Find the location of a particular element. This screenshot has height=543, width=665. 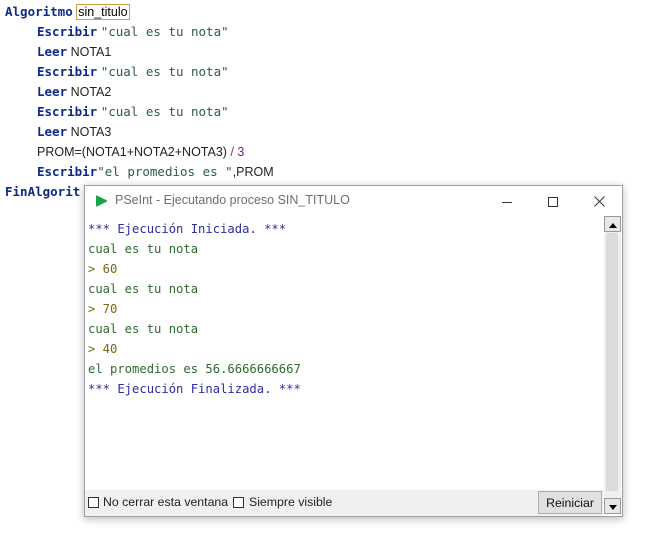

maximize-button is located at coordinates (553, 201).